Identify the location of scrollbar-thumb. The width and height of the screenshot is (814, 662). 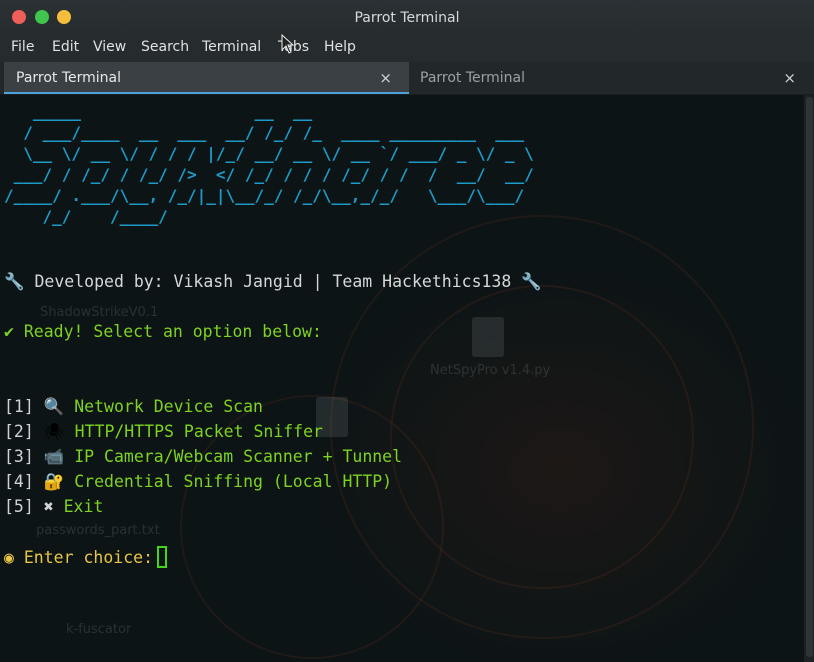
(809, 377).